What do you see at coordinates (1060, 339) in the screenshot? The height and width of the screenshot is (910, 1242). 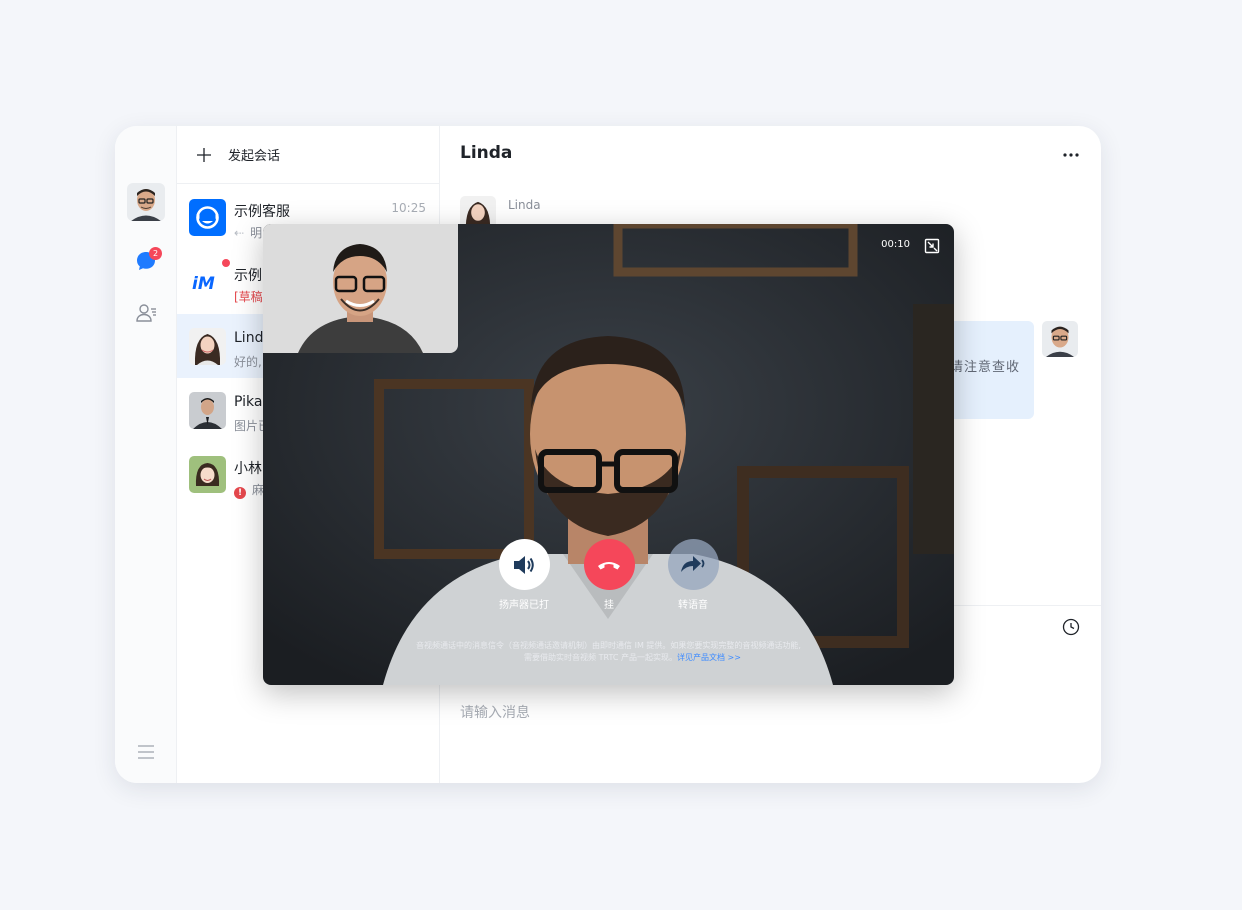 I see `my-message-avatar` at bounding box center [1060, 339].